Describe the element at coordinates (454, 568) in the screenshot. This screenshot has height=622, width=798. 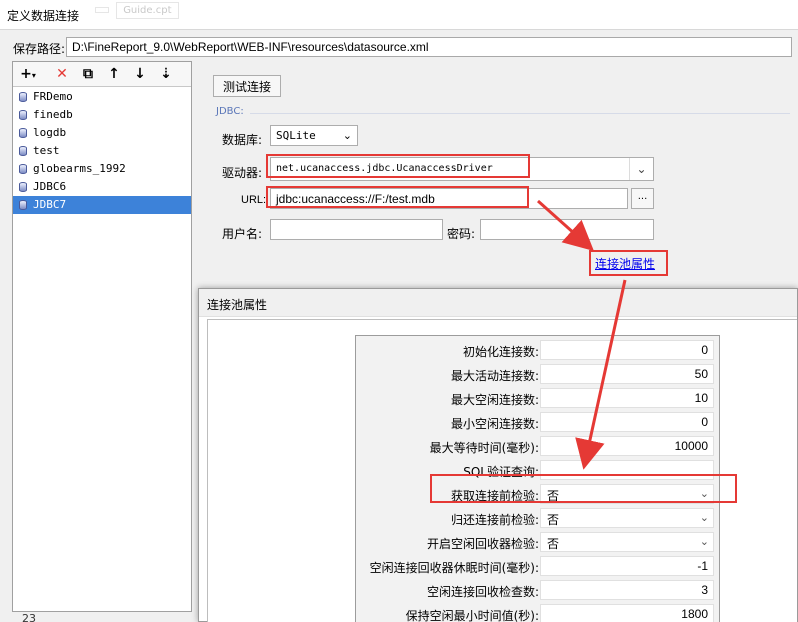
I see `pool-row-label: 空闲连接回收器休眠时间(毫秒):` at that location.